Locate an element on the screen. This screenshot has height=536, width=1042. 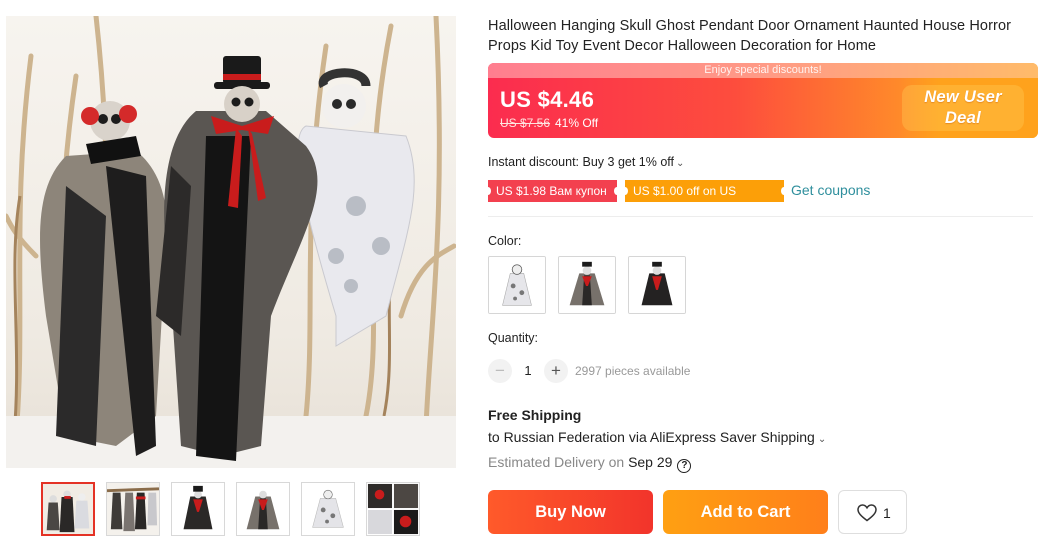
quantity-decrease-button: − is located at coordinates (500, 371).